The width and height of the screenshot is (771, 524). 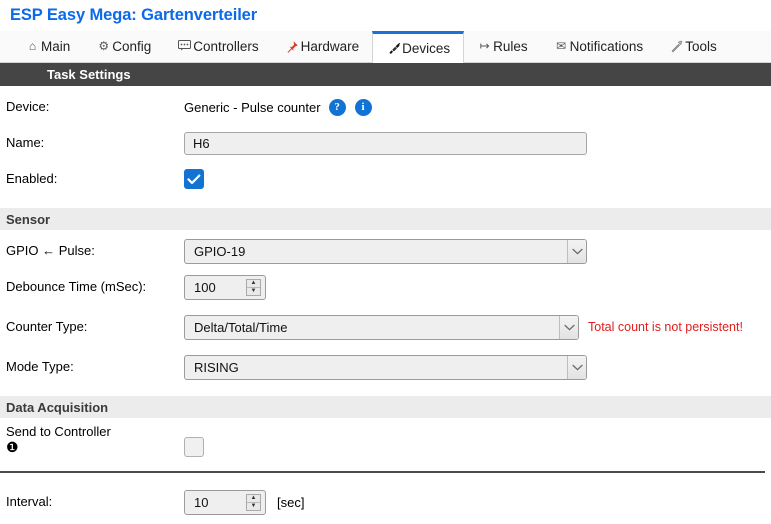 What do you see at coordinates (381, 327) in the screenshot?
I see `counter-type-select: Delta/Total/Time` at bounding box center [381, 327].